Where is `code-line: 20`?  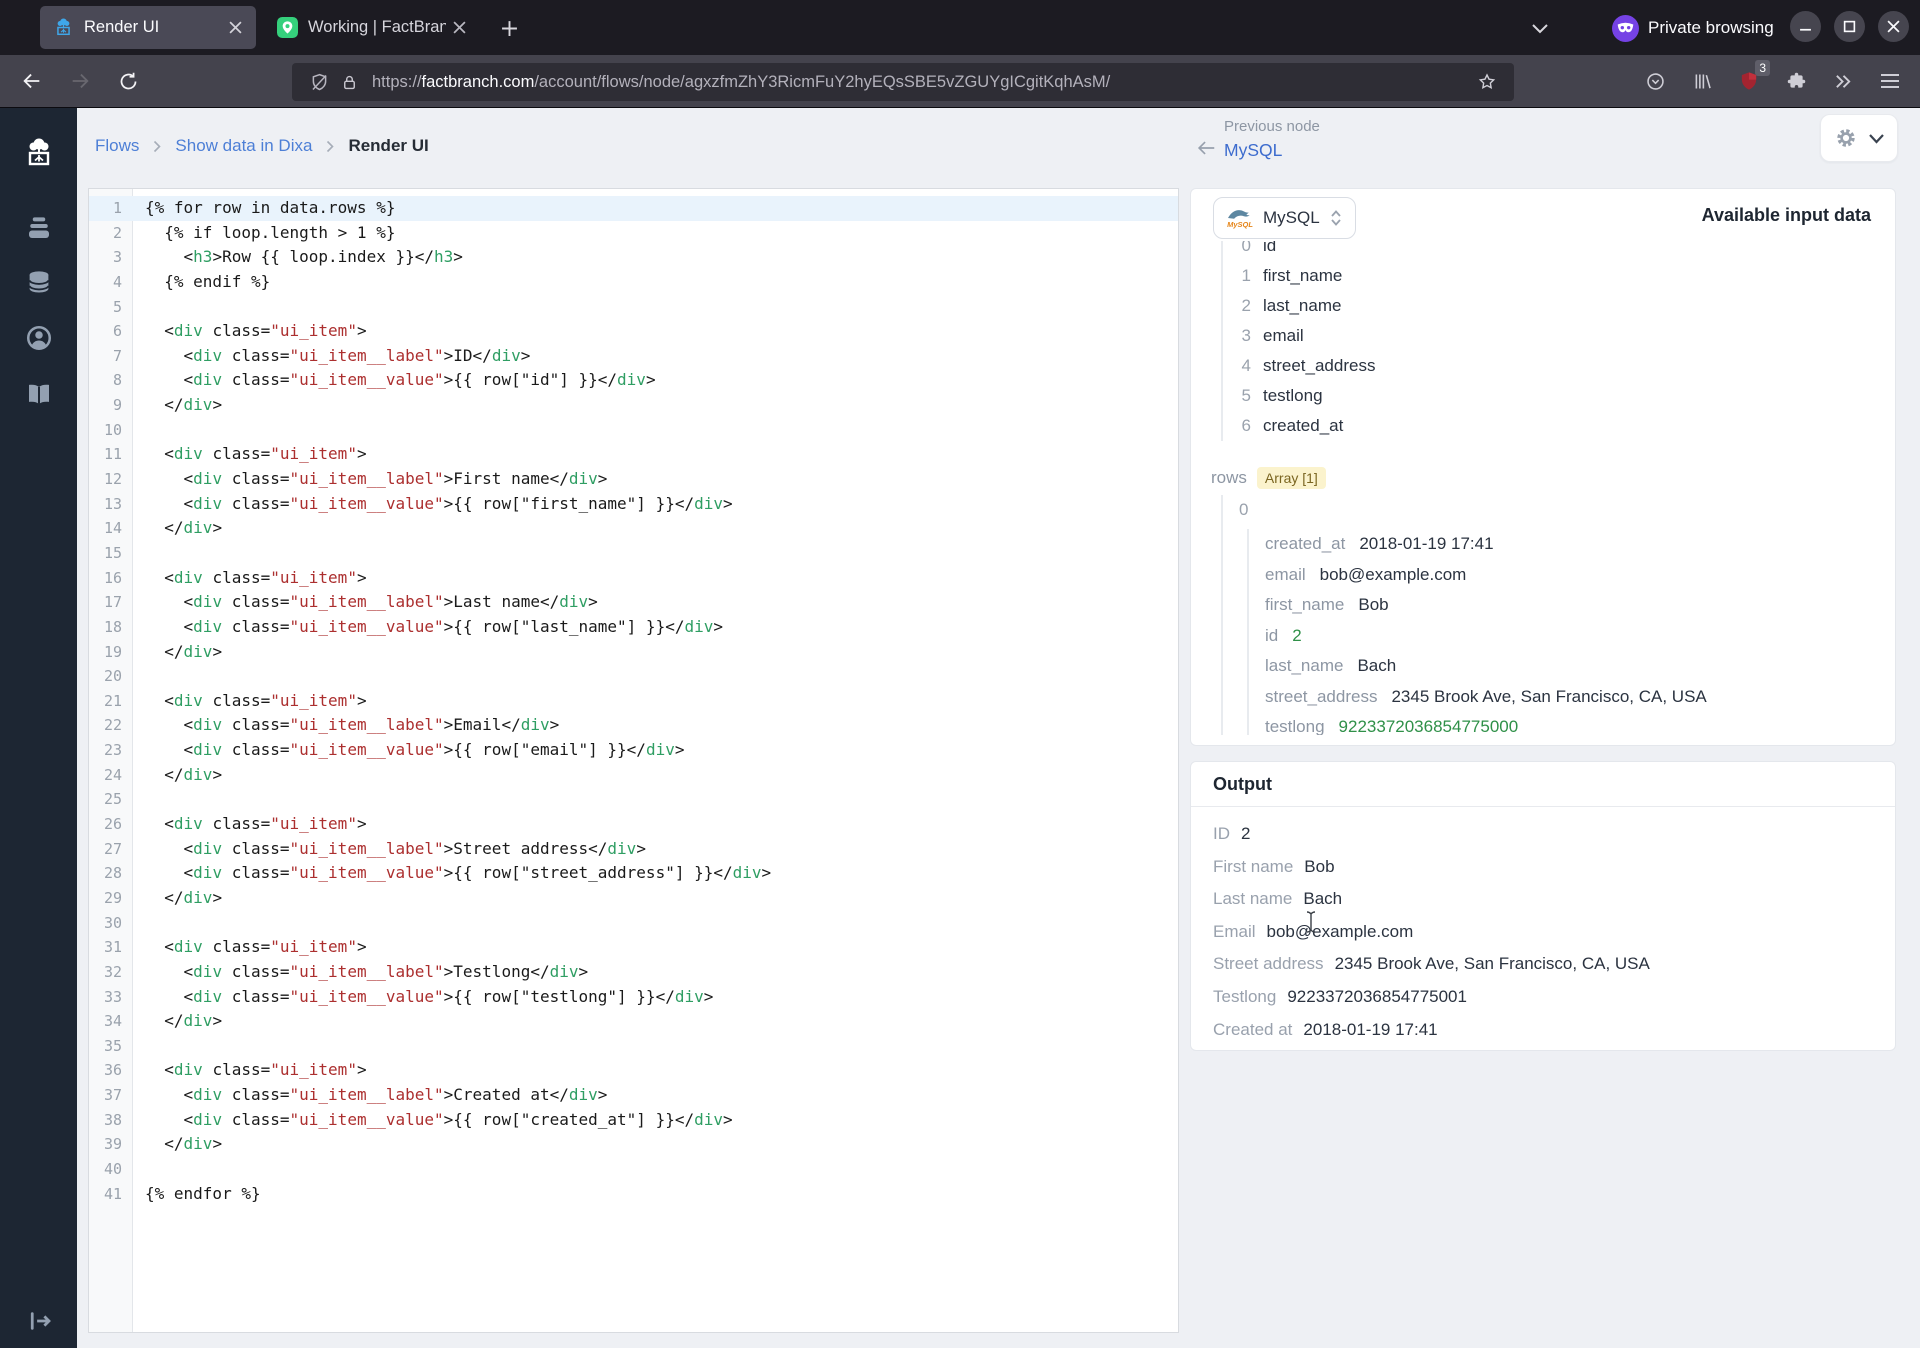
code-line: 20 is located at coordinates (633, 676).